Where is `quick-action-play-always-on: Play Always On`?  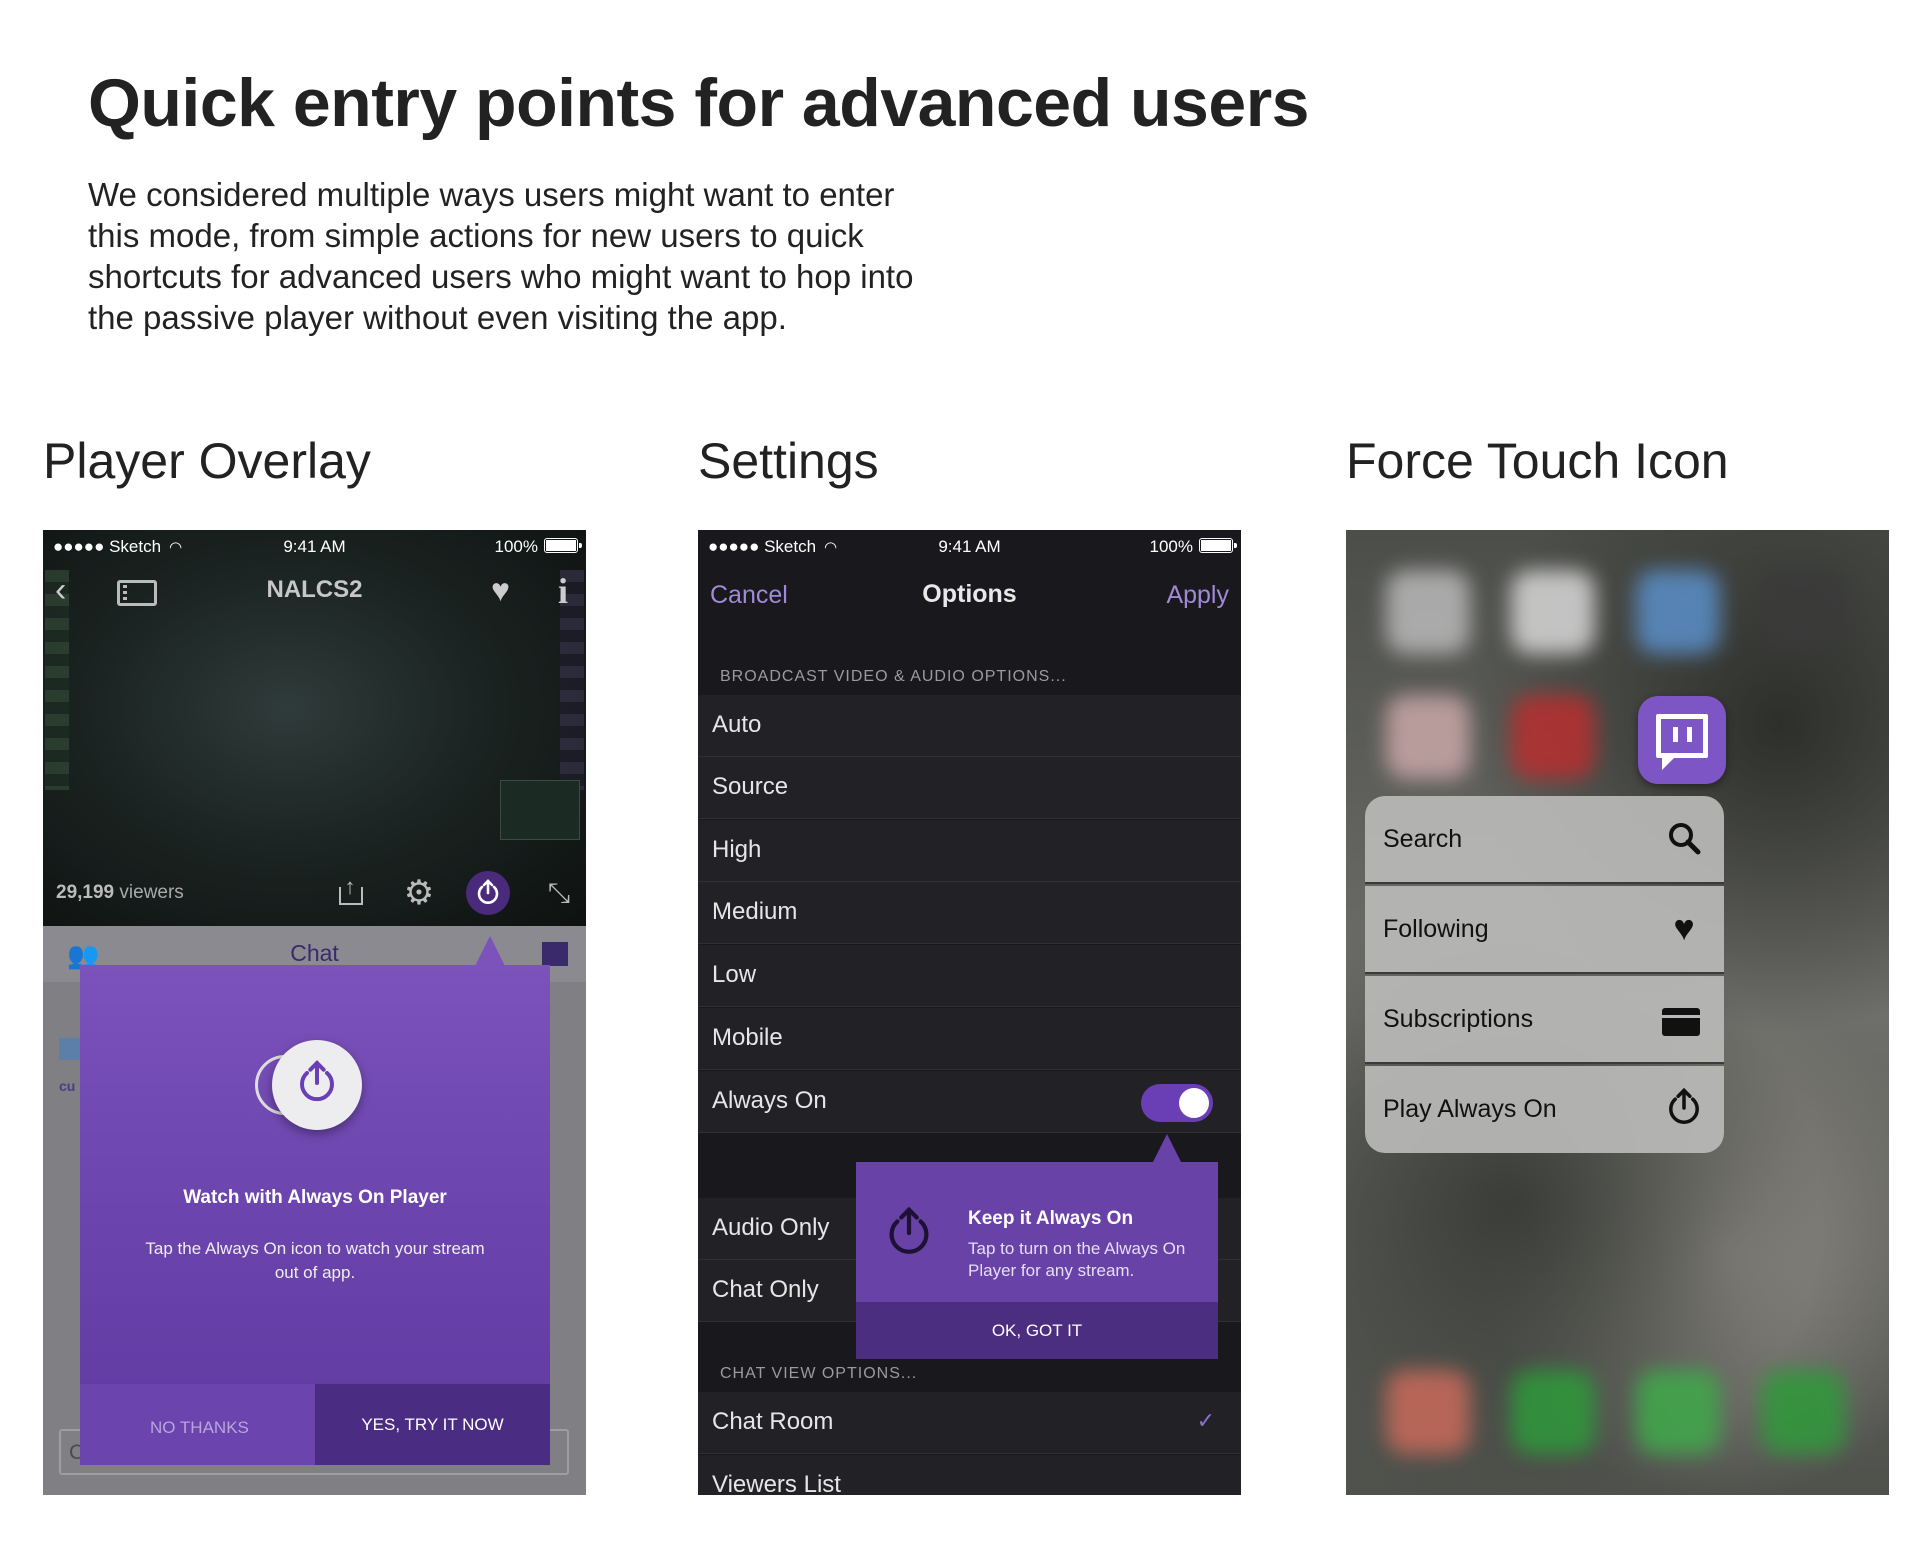 quick-action-play-always-on: Play Always On is located at coordinates (1544, 1109).